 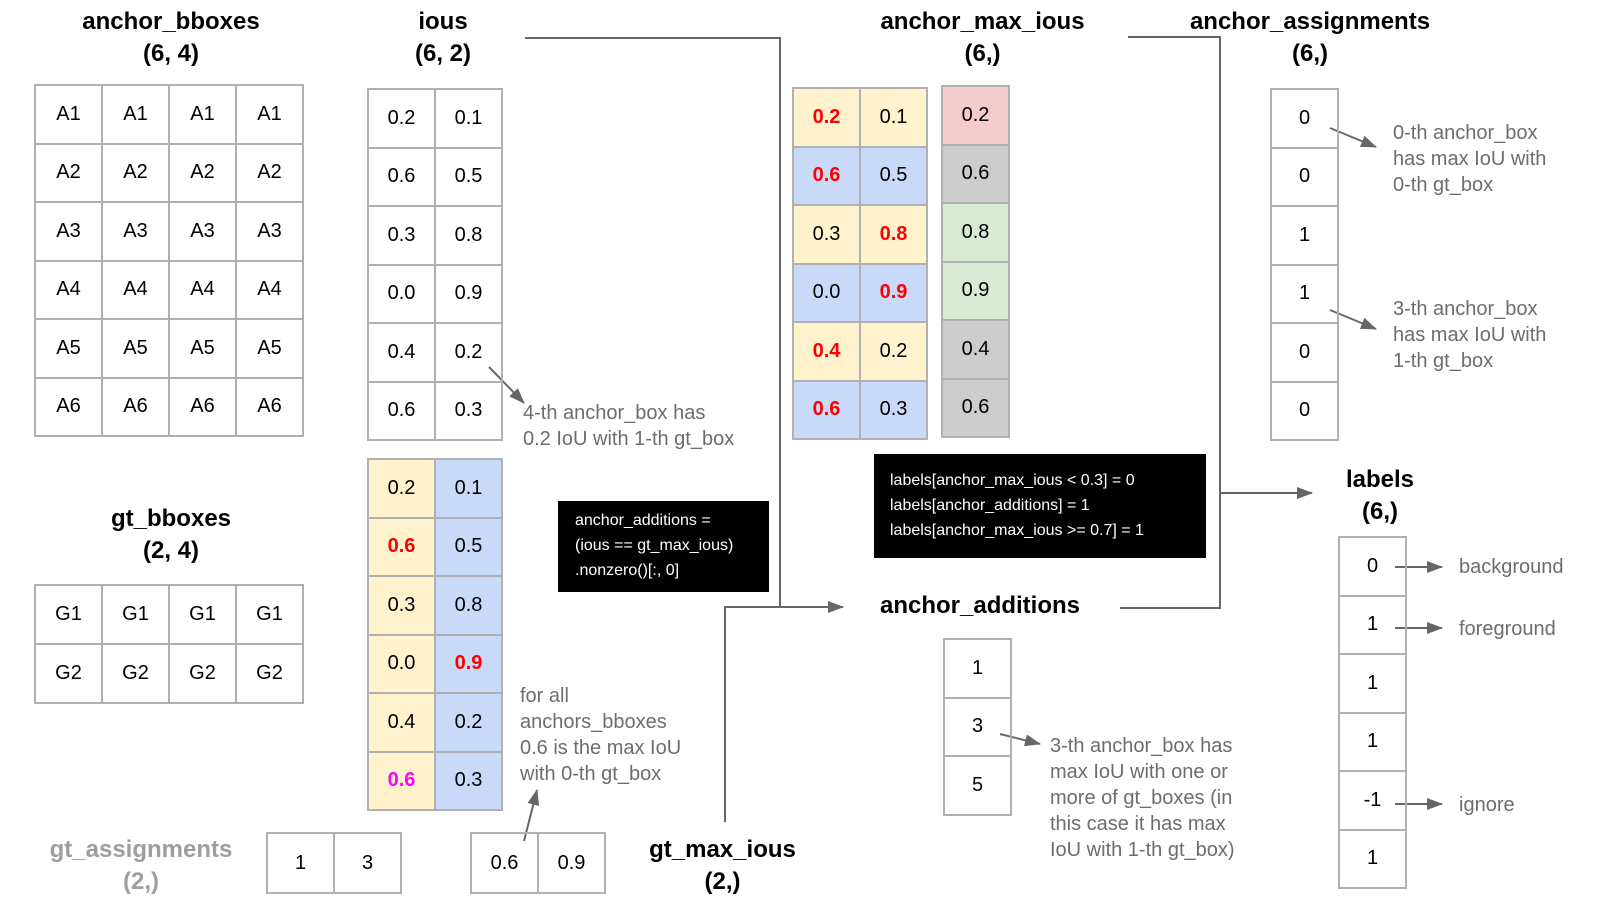 I want to click on anchor-max-ious-table: 0.2 0.6 0.8 0.9 0.4 0.6, so click(x=975, y=261).